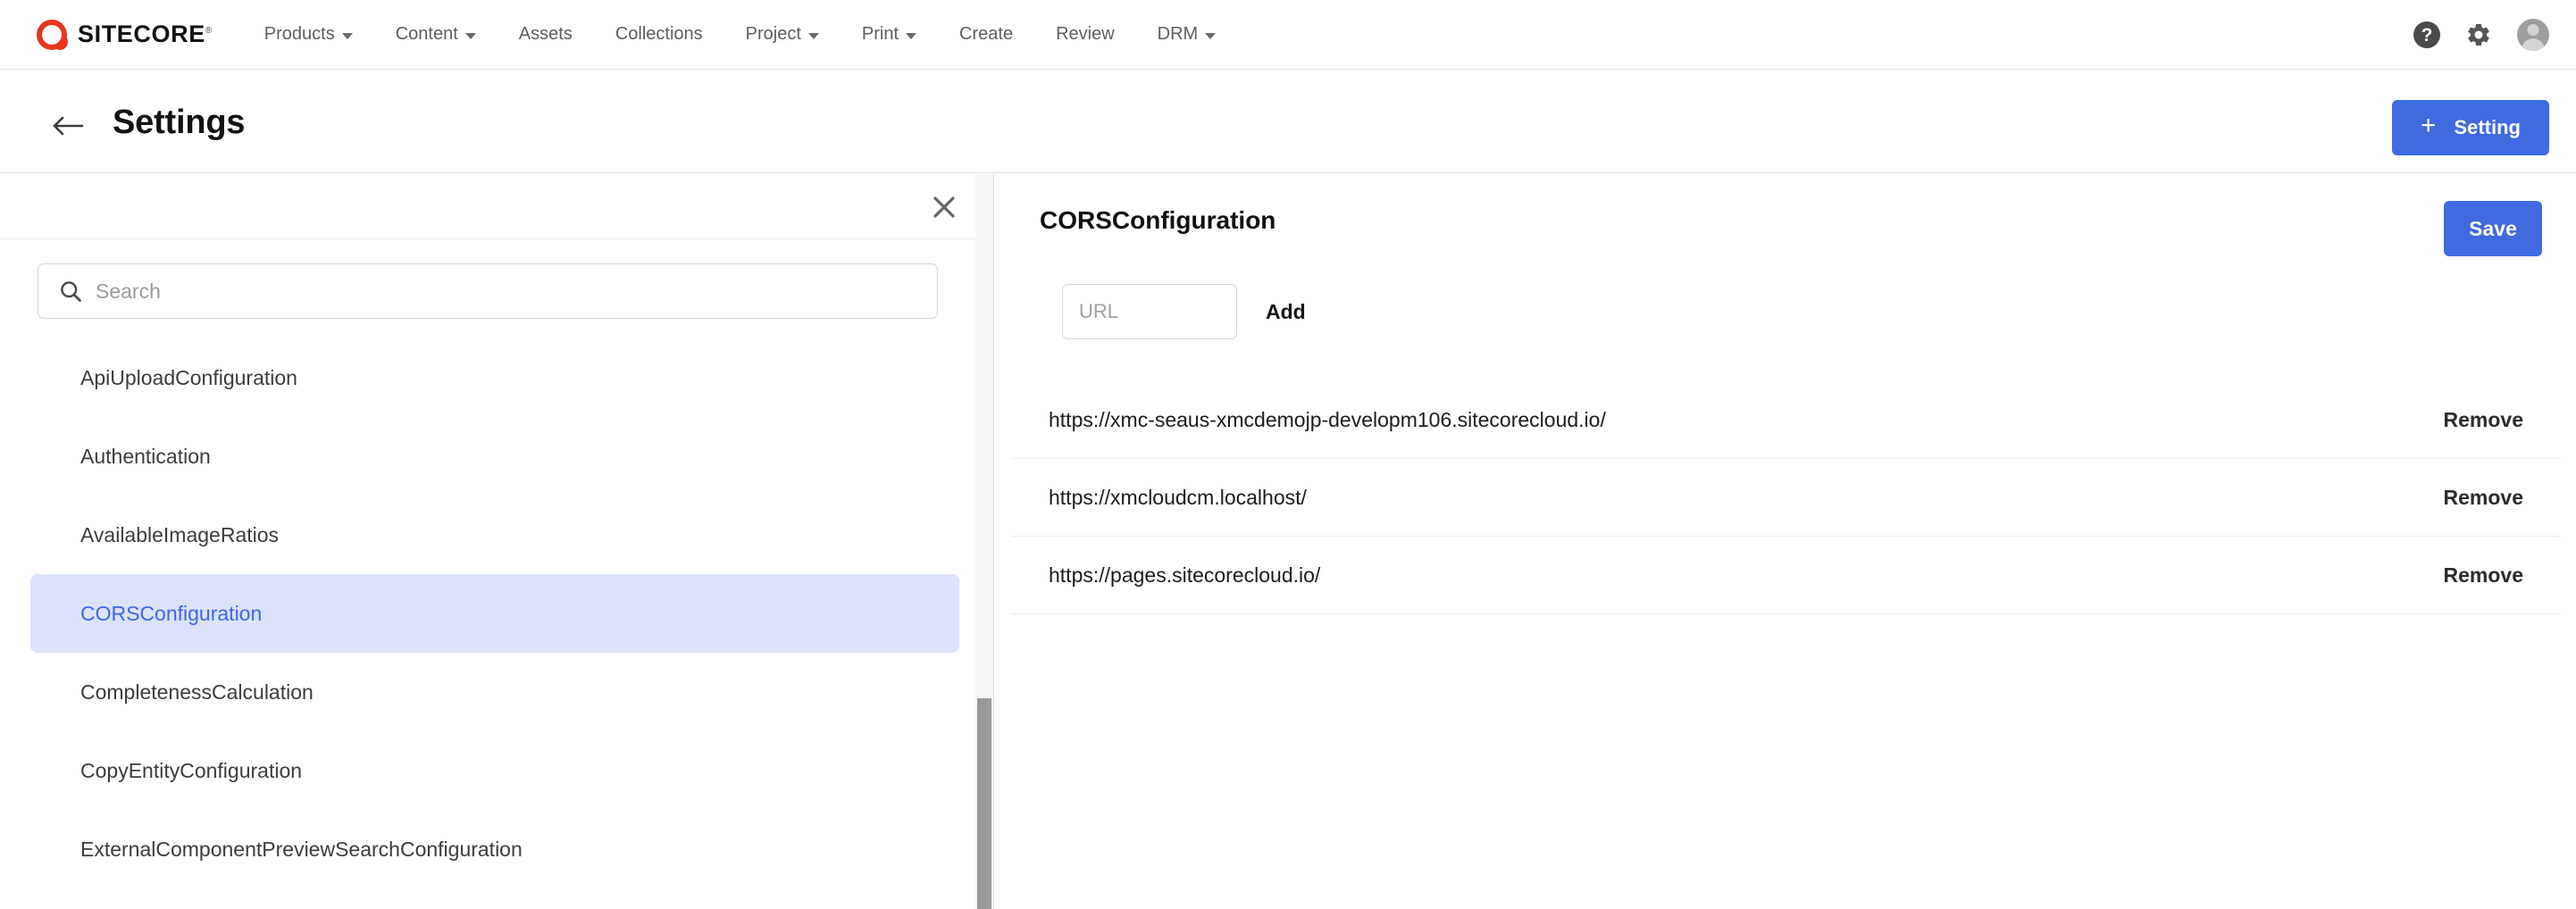  I want to click on sidebar-item-copyentityconfiguration: CopyEntityConfiguration, so click(494, 771).